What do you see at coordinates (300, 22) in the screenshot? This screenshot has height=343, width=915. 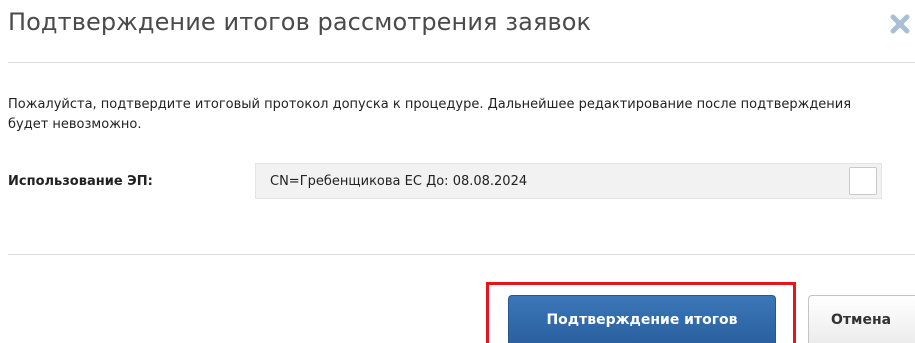 I see `dialog-title: Подтверждение итогов рассмотрения заявок` at bounding box center [300, 22].